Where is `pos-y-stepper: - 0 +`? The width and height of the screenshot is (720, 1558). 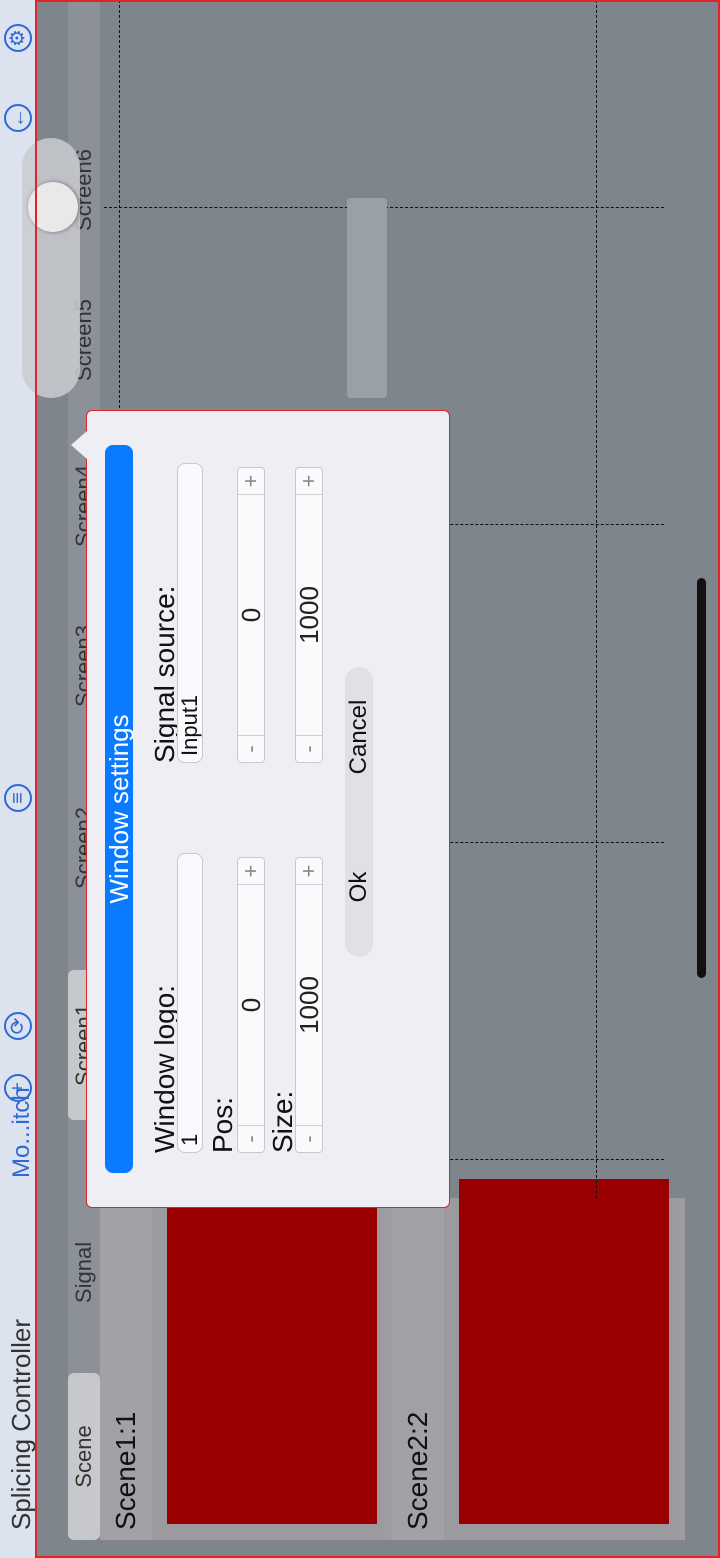 pos-y-stepper: - 0 + is located at coordinates (250, 615).